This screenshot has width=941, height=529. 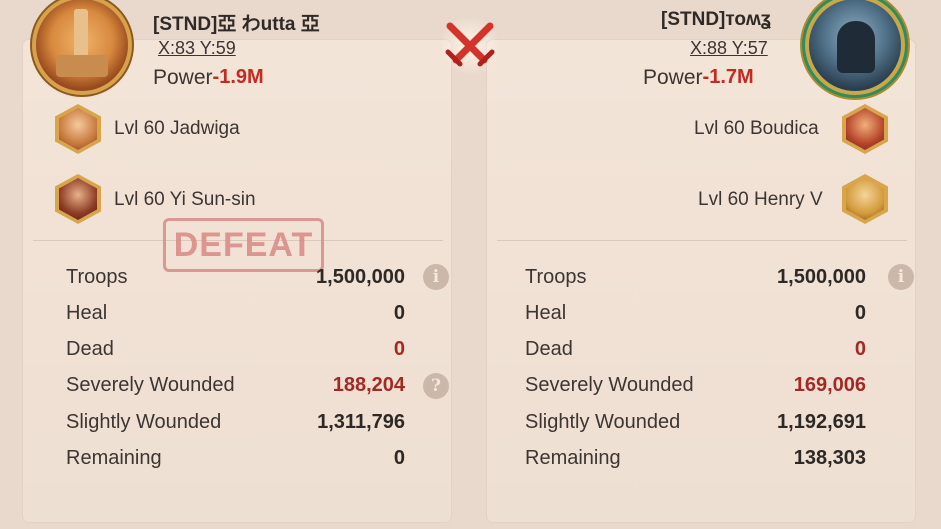 What do you see at coordinates (470, 46) in the screenshot?
I see `crossed-swords-icon` at bounding box center [470, 46].